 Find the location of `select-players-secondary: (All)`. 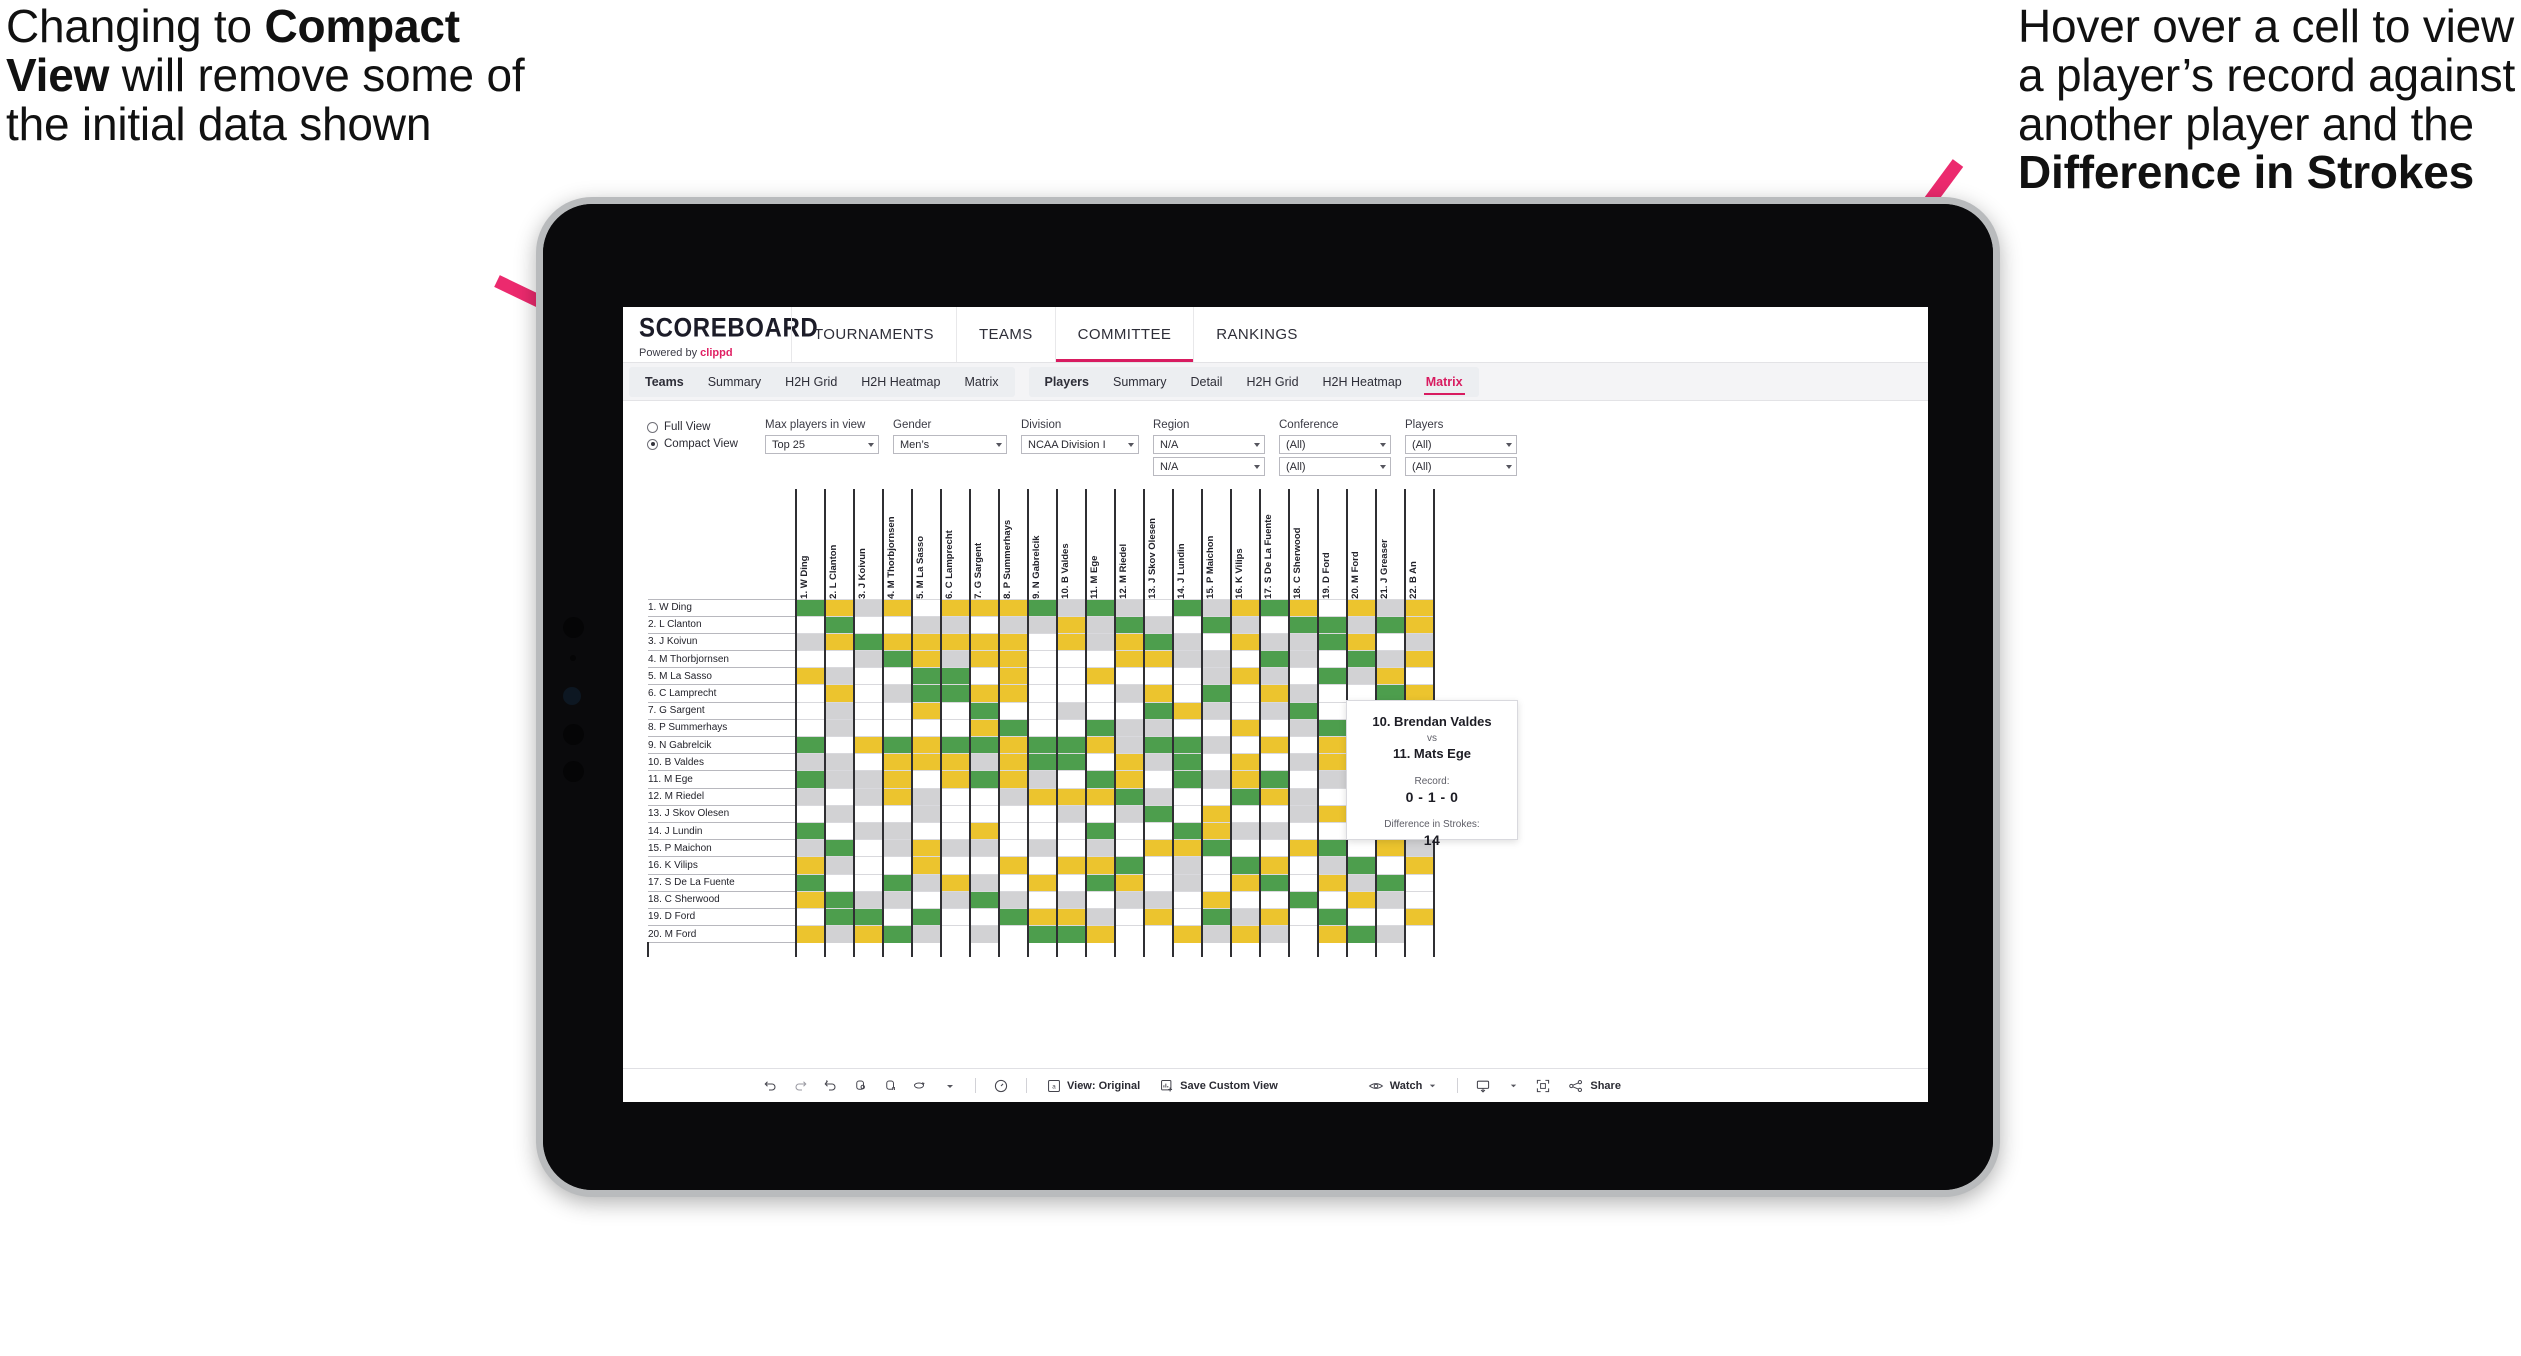

select-players-secondary: (All) is located at coordinates (1461, 466).